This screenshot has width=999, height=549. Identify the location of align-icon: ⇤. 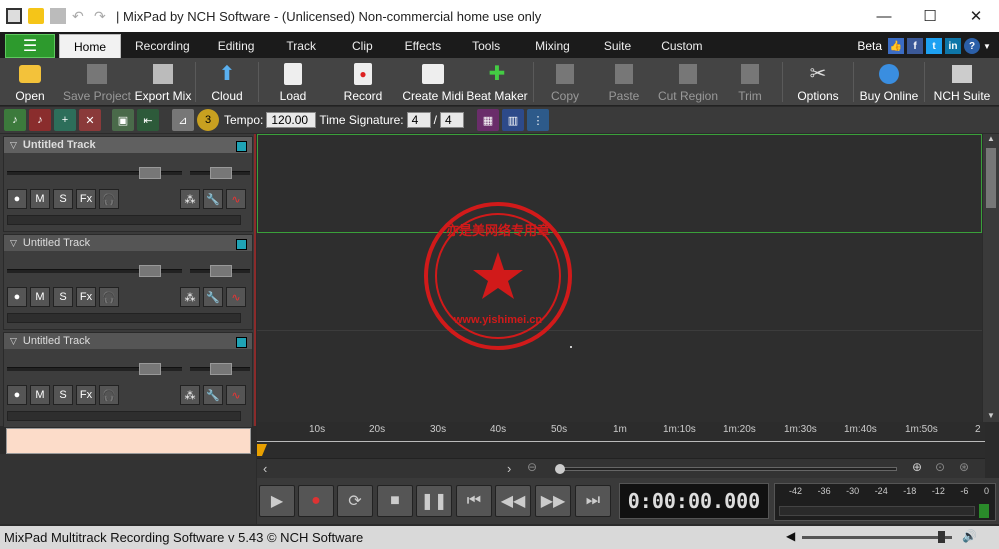
(148, 120).